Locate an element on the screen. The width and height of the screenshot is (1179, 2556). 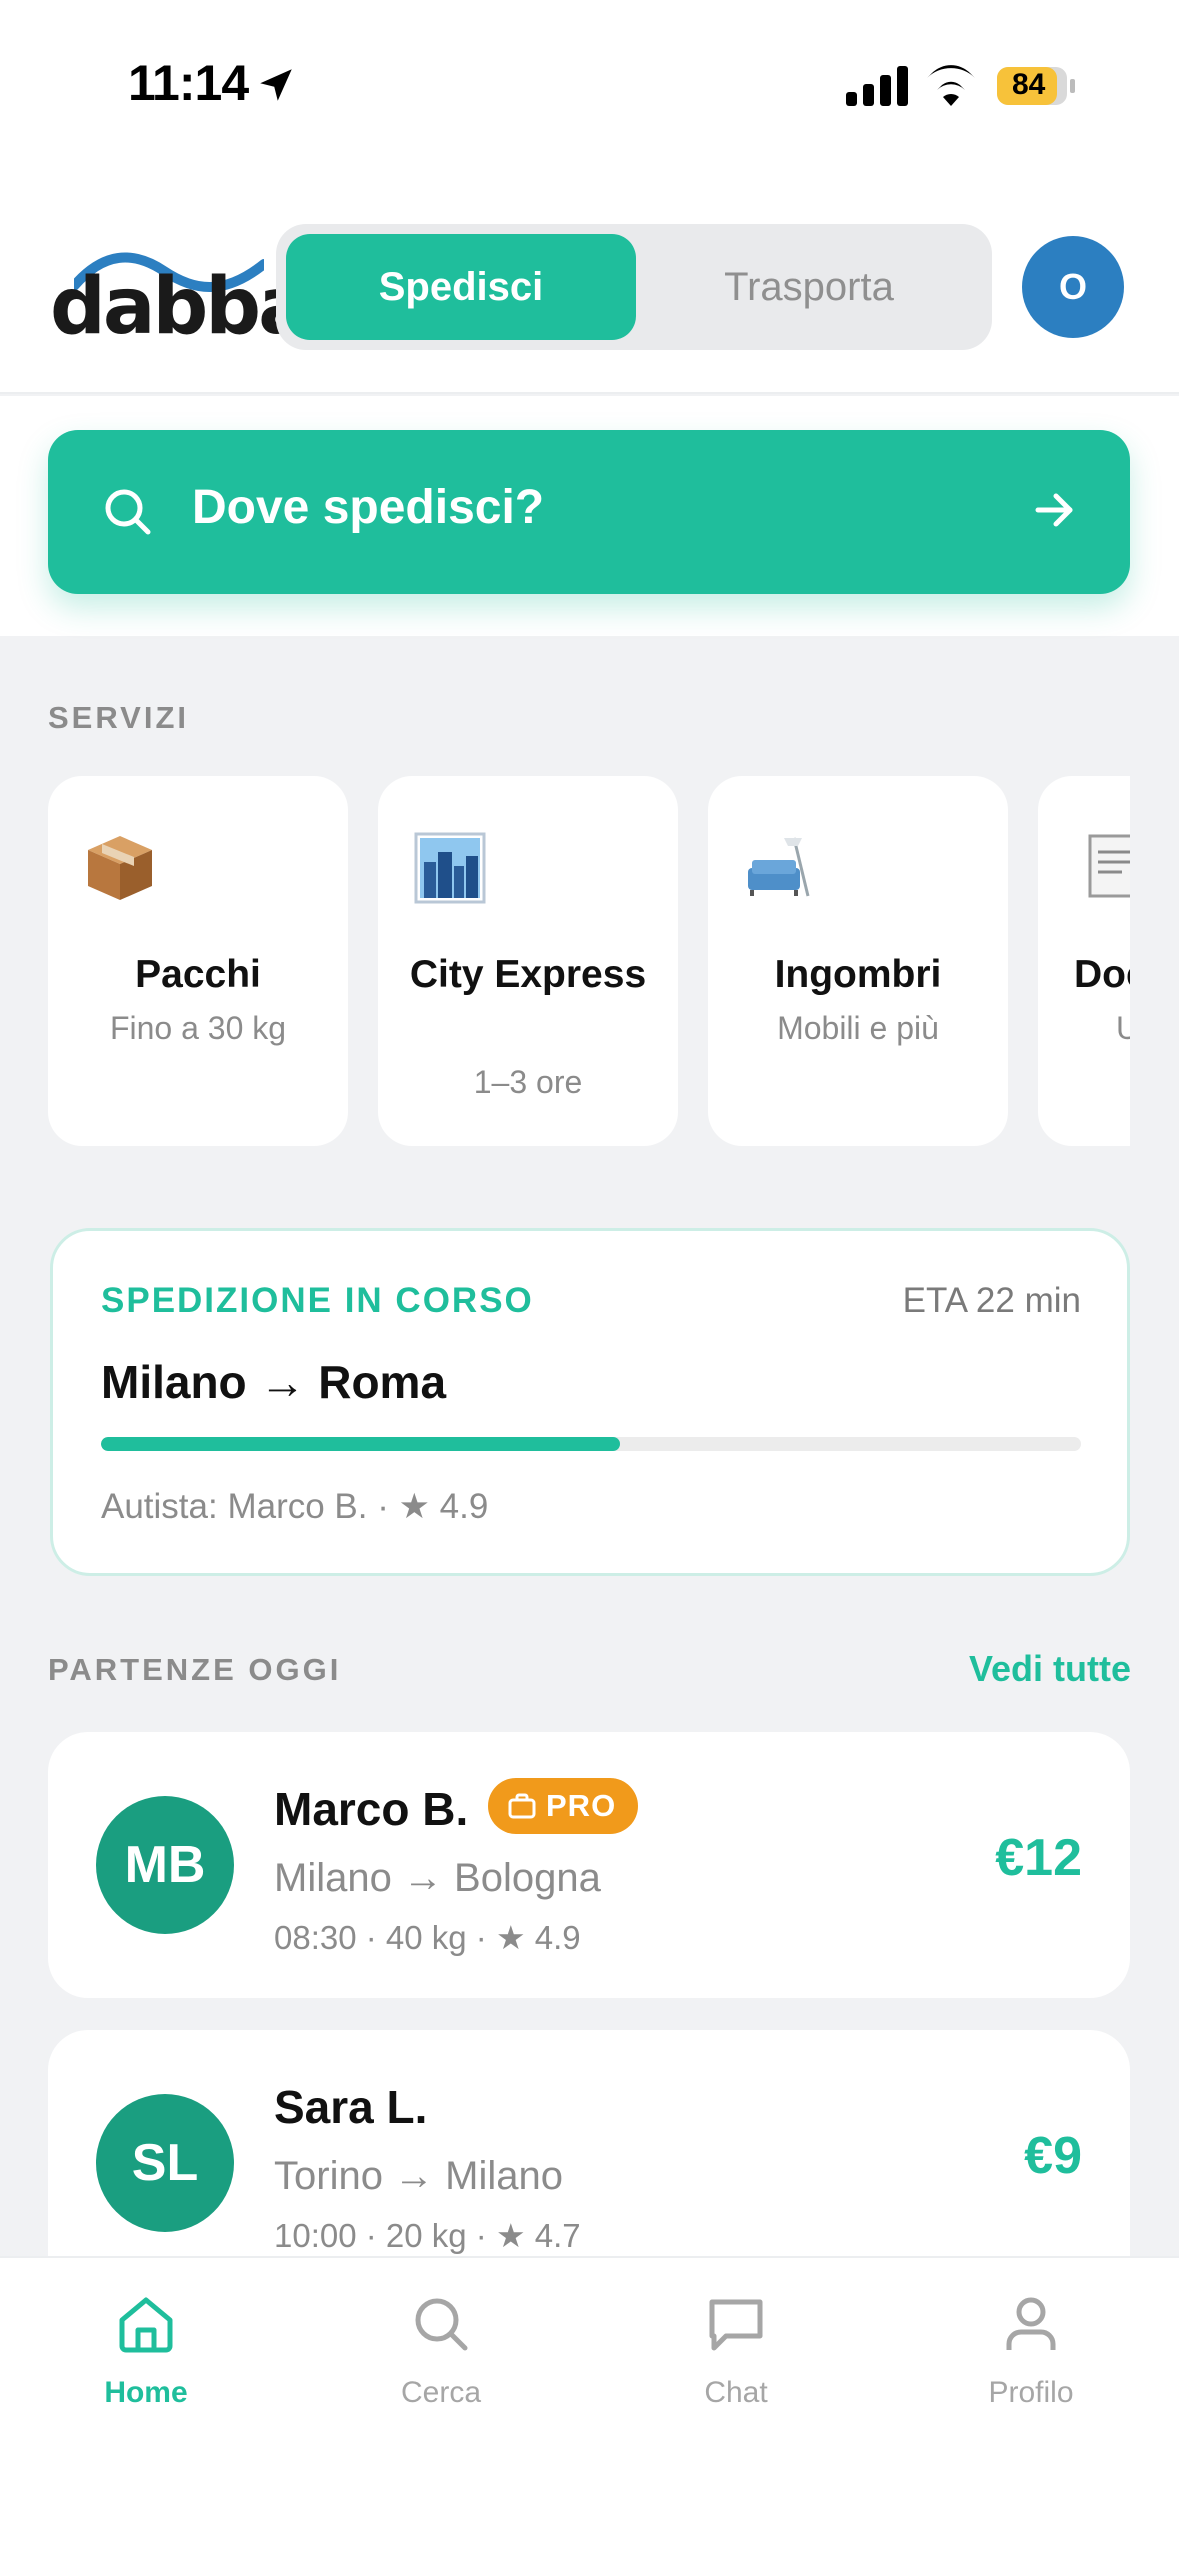
battery-icon: 84 is located at coordinates (1036, 86).